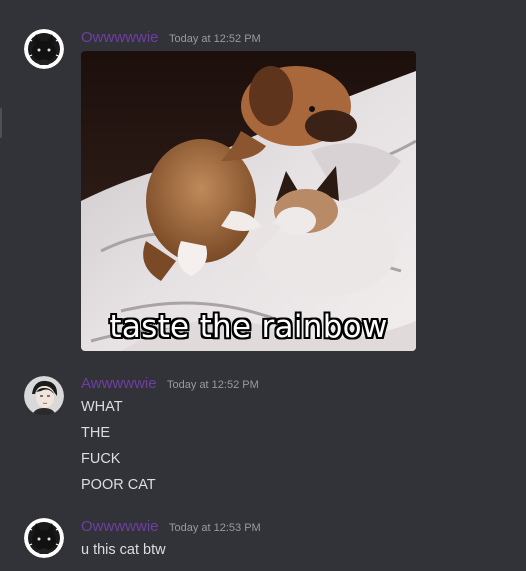 The width and height of the screenshot is (526, 571). Describe the element at coordinates (101, 459) in the screenshot. I see `message-text: FUCK` at that location.